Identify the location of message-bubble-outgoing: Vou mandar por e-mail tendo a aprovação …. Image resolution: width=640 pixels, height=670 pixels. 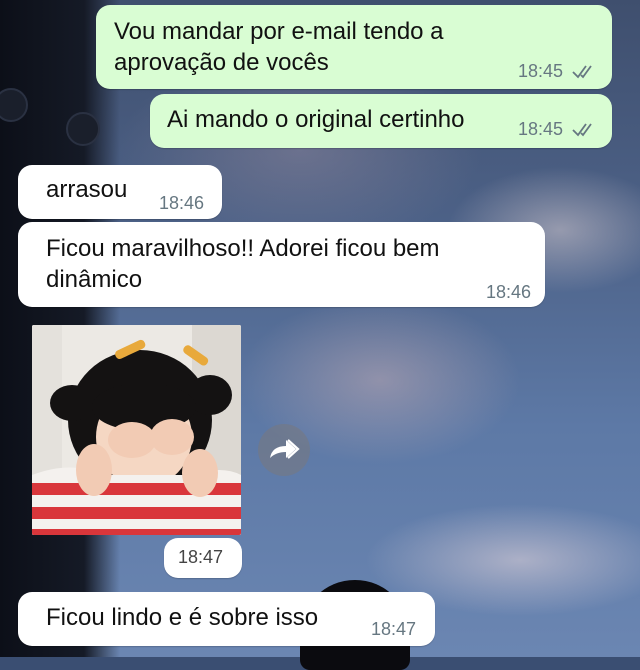
(354, 47).